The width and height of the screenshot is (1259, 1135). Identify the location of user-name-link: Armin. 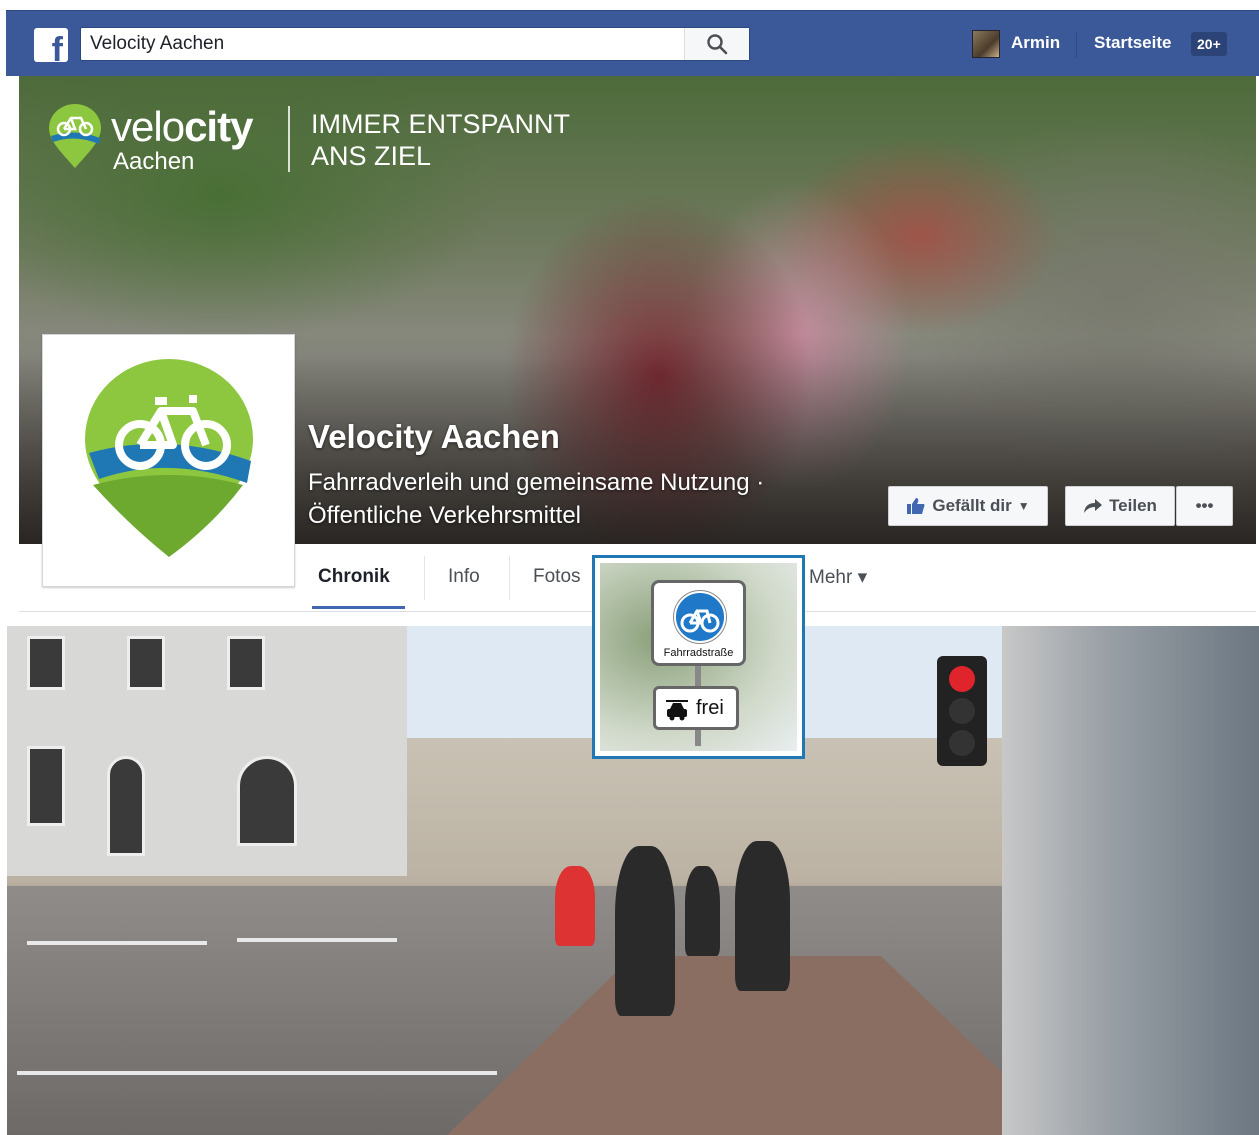
(1035, 43).